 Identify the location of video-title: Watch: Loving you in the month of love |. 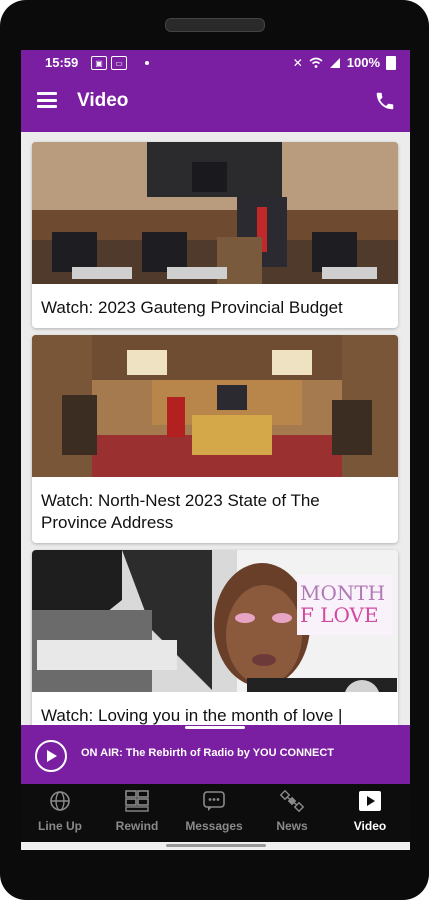
(215, 711).